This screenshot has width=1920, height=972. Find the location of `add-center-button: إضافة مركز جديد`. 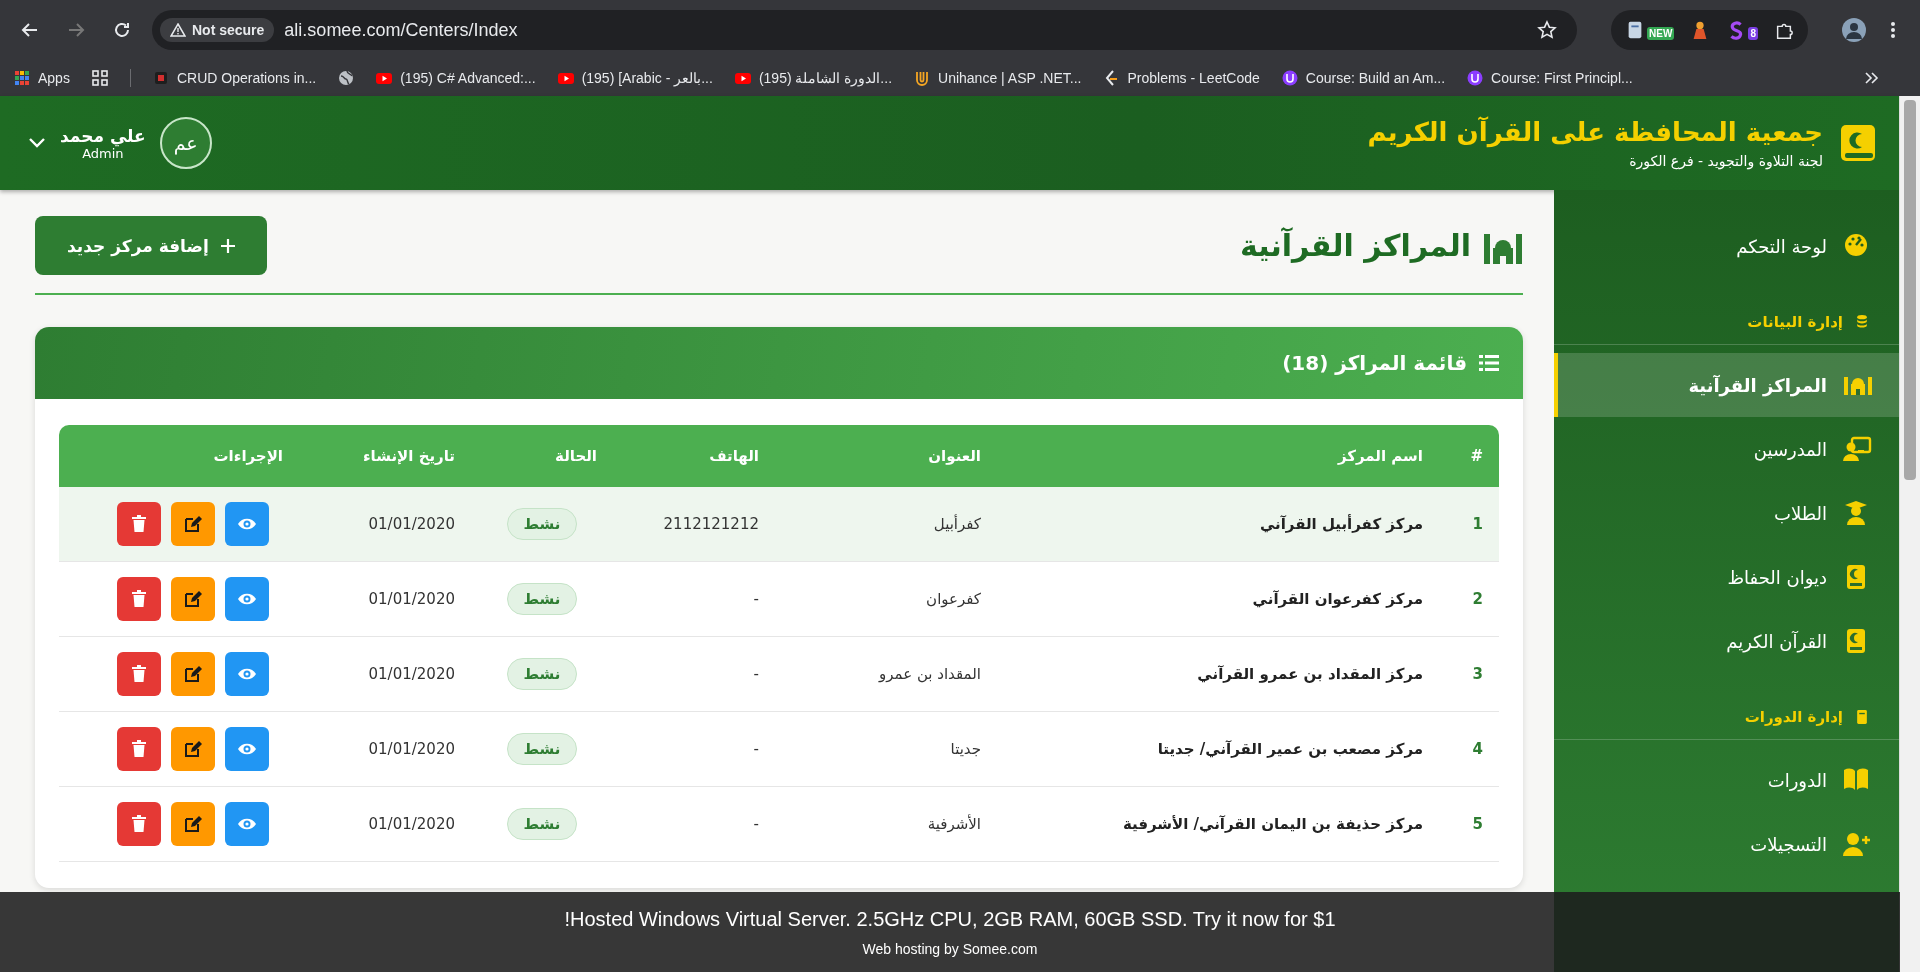

add-center-button: إضافة مركز جديد is located at coordinates (151, 245).